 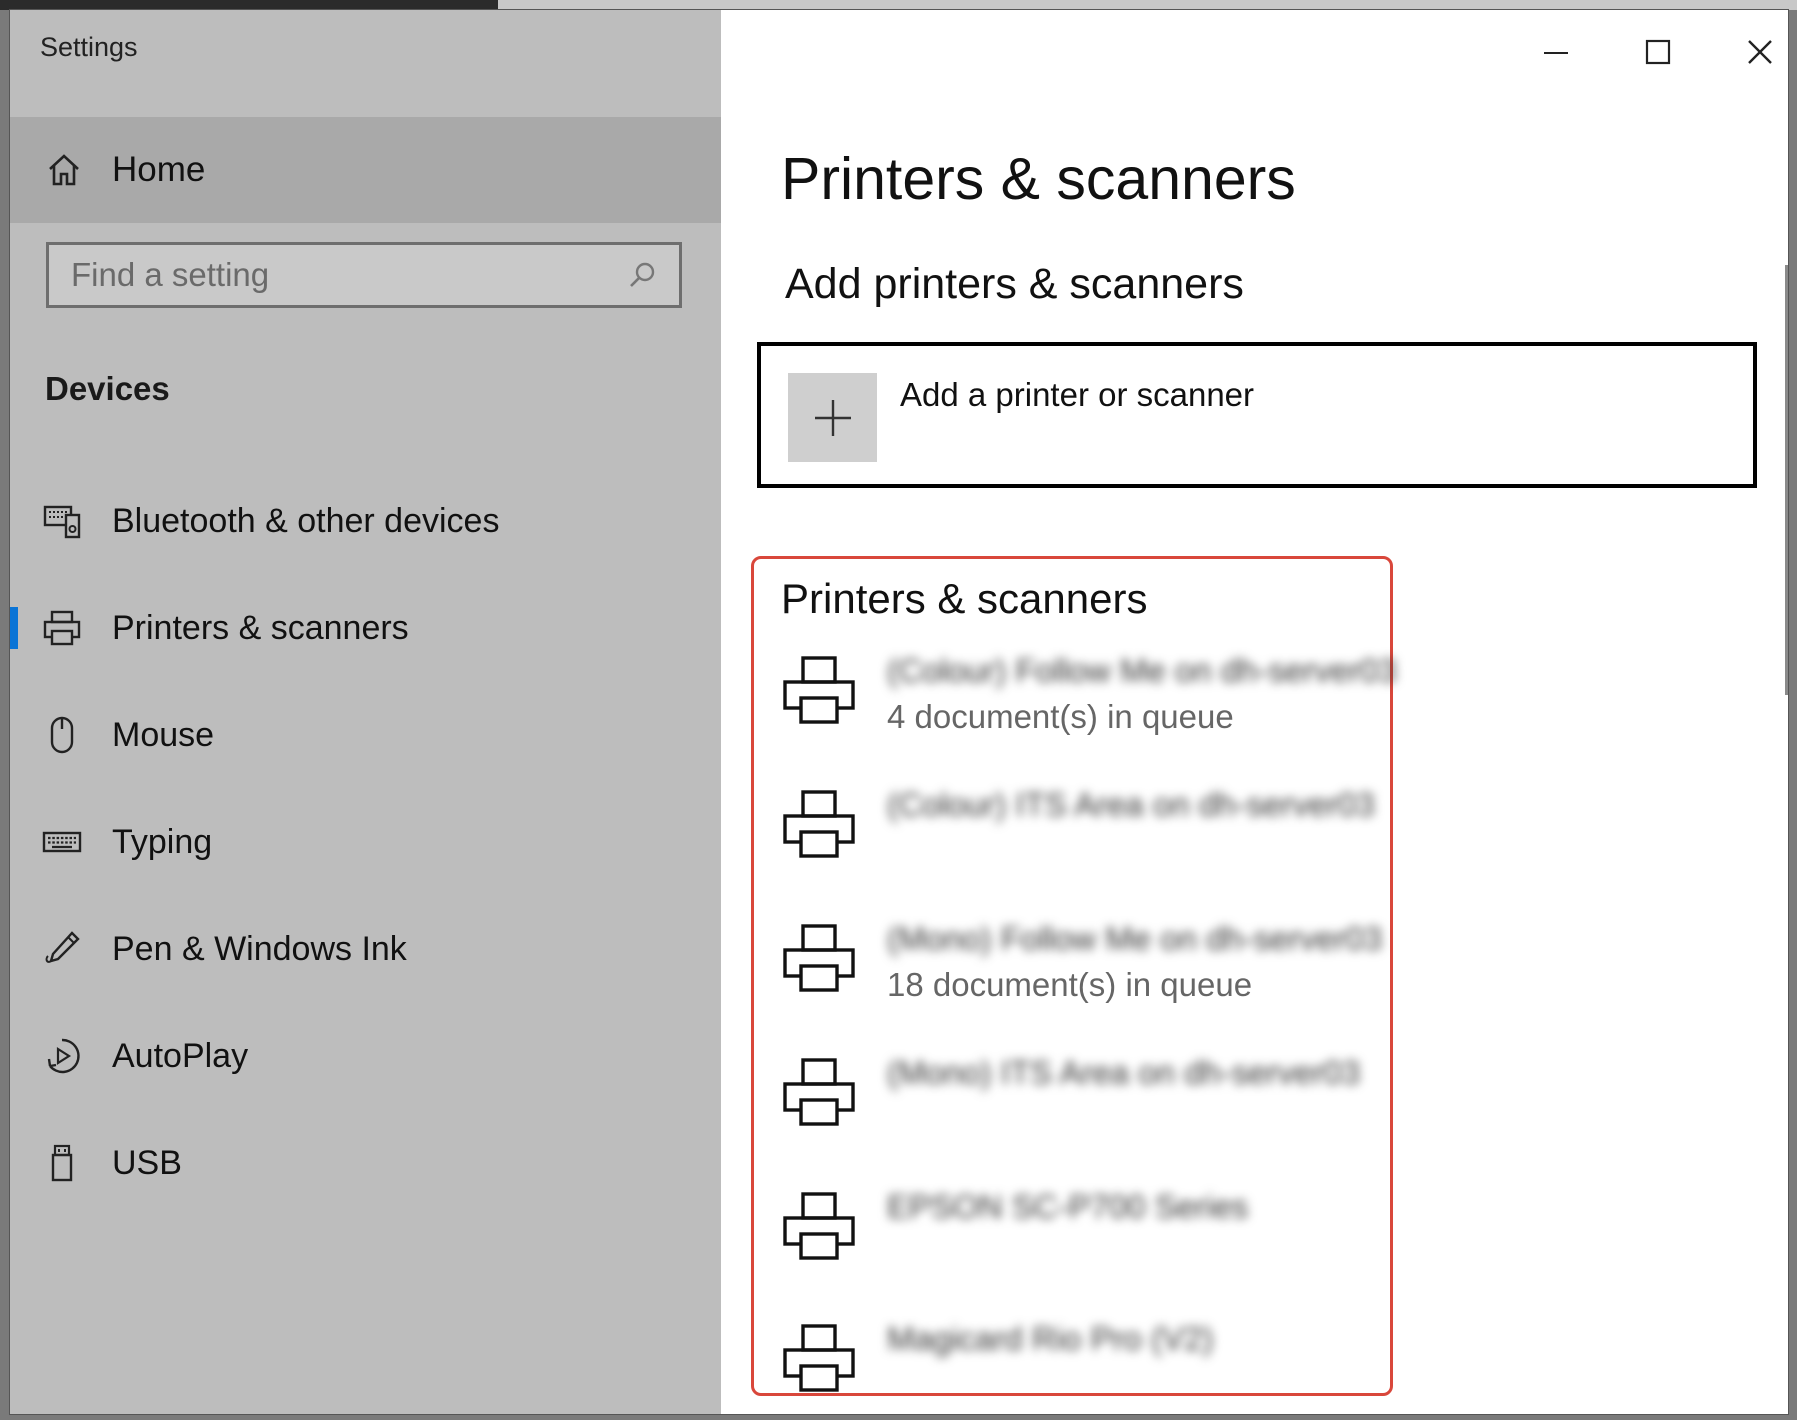 I want to click on add-tile, so click(x=832, y=417).